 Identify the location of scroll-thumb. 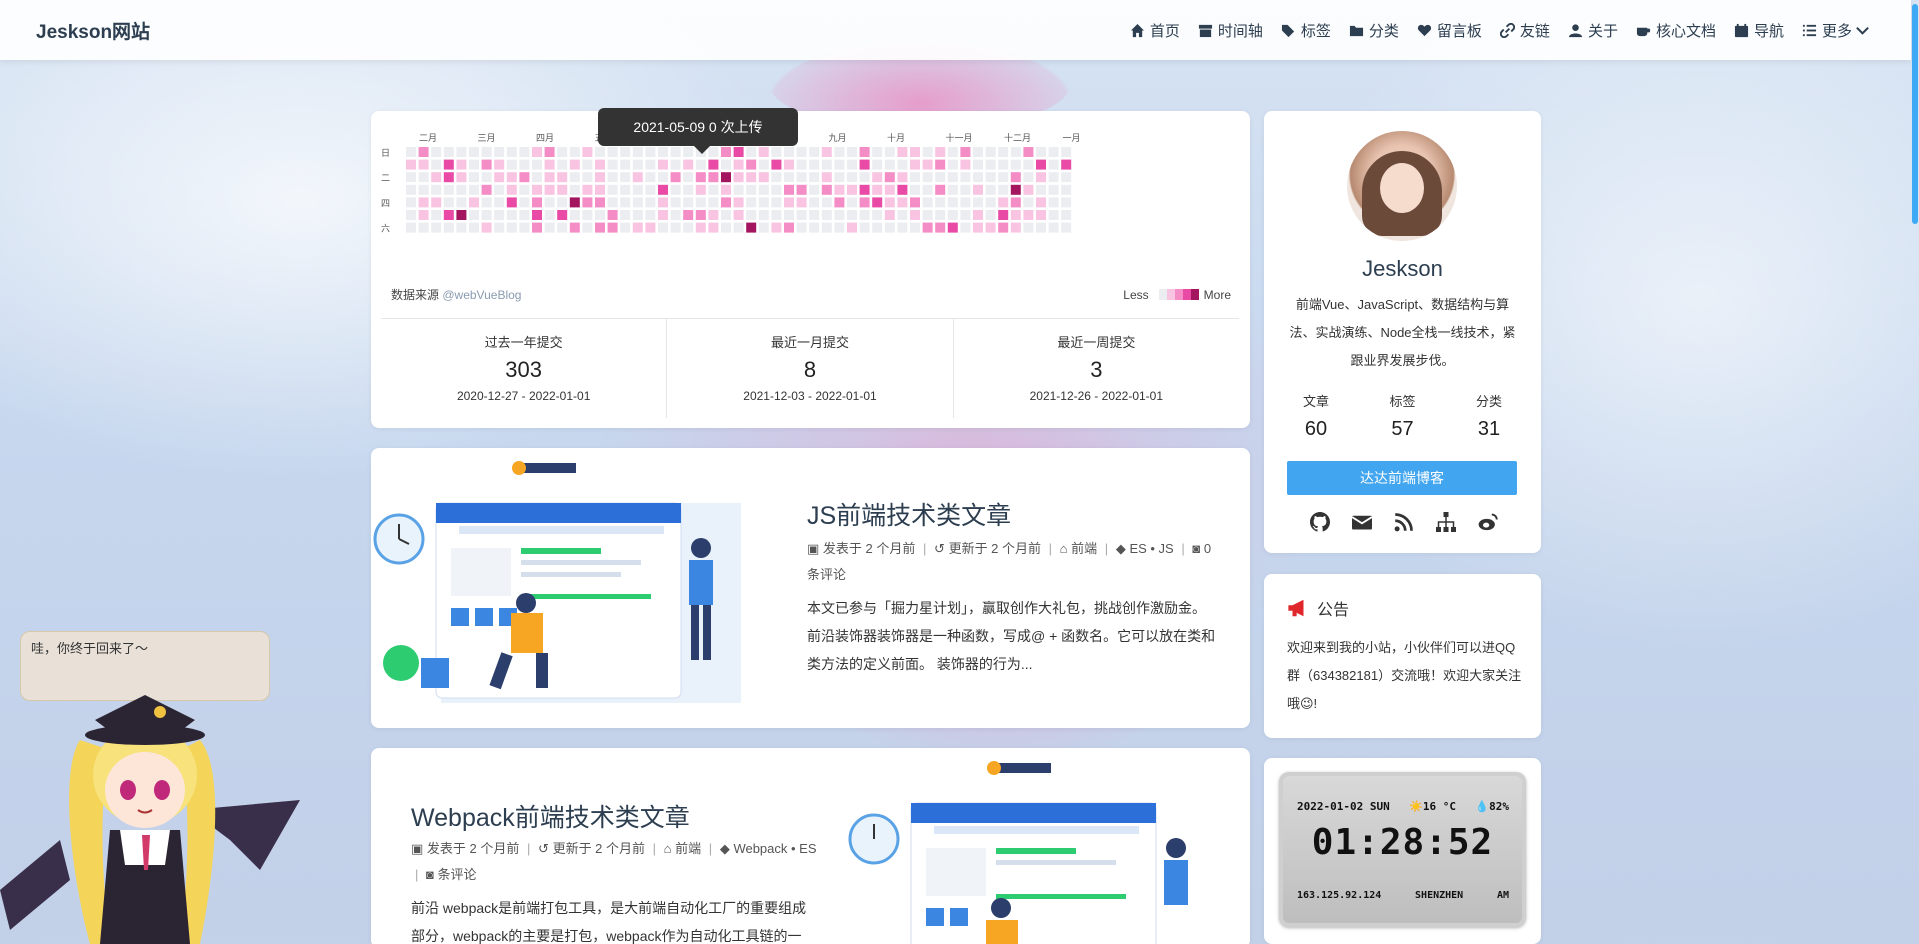
(1915, 114).